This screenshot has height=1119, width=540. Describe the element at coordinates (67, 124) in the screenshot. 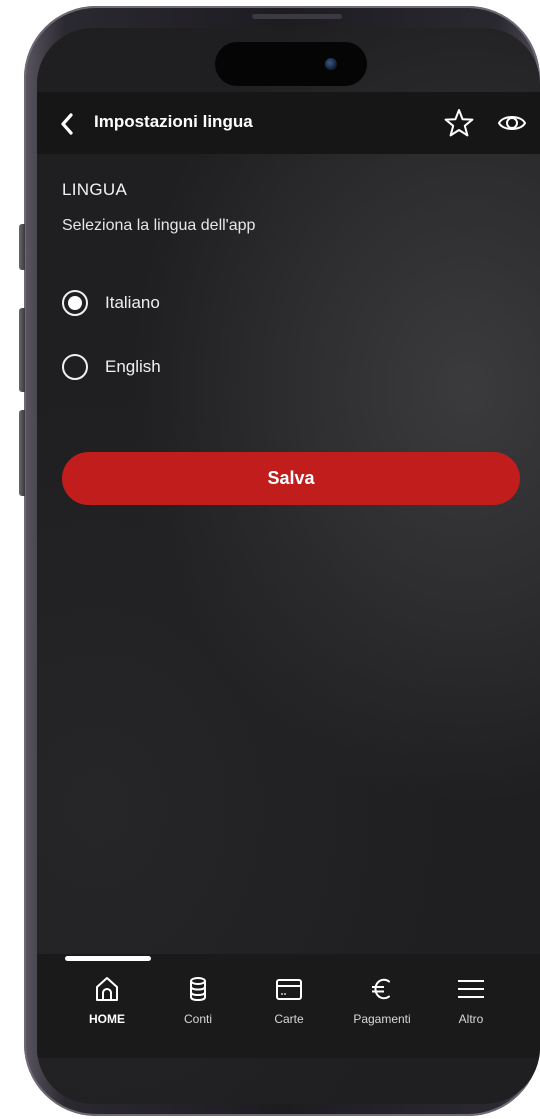

I see `chevron-left-icon` at that location.